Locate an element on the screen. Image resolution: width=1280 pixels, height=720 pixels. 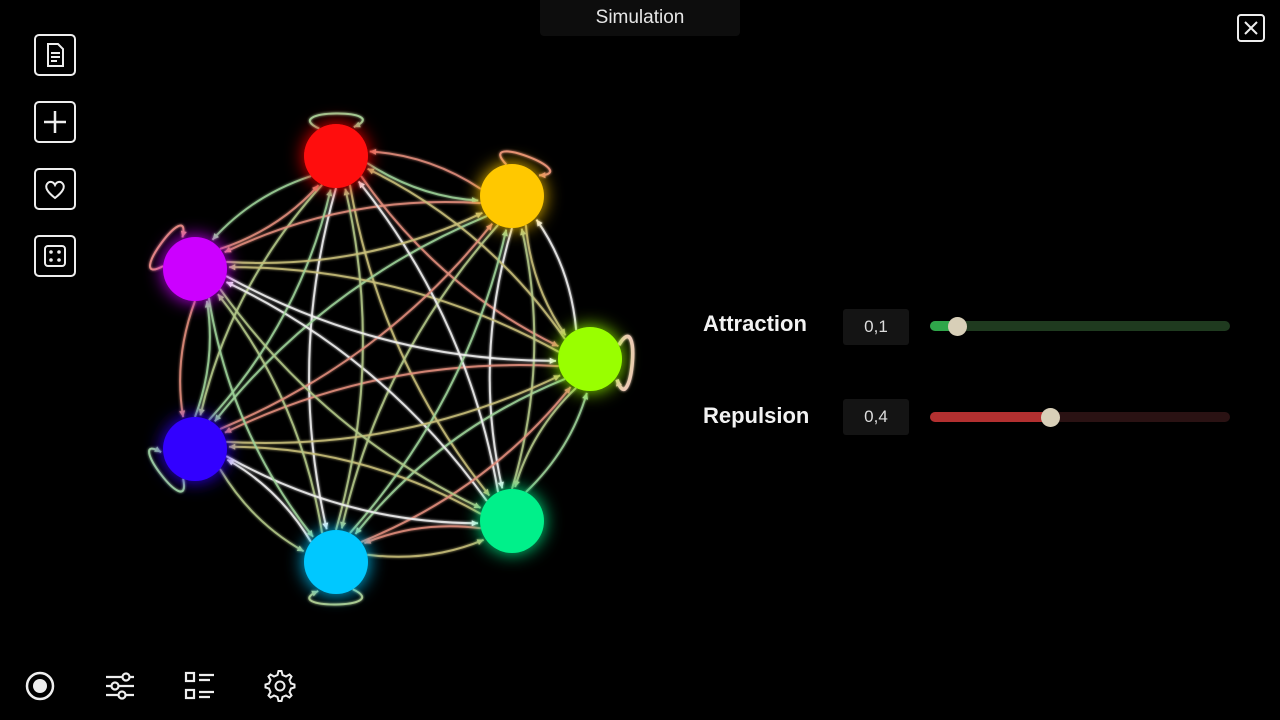
self-loop-yellow-arrowhead is located at coordinates (542, 175).